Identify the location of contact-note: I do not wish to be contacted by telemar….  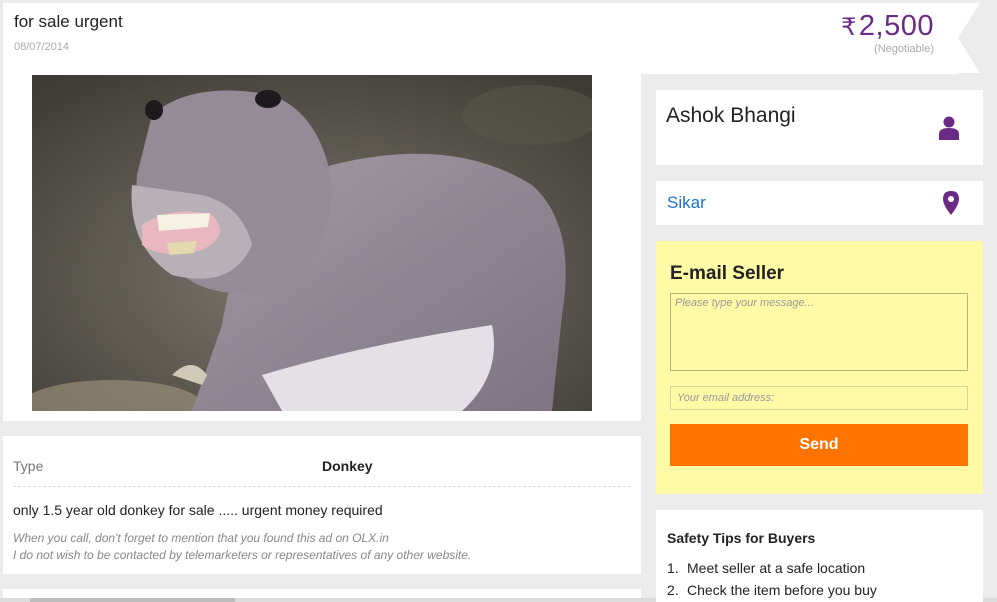
(242, 555).